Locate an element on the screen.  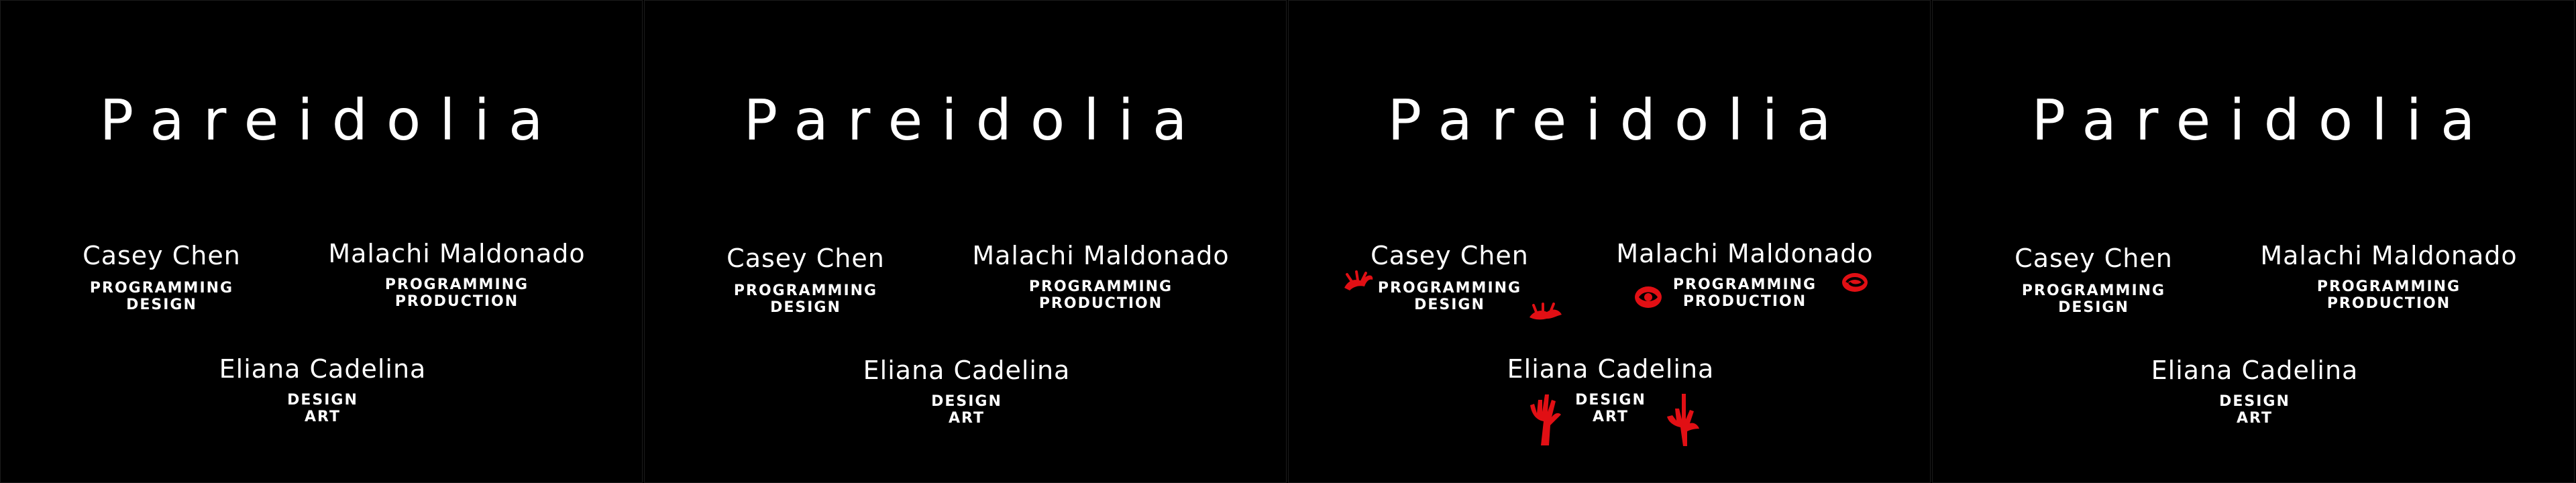
red-swirl-icon is located at coordinates (1855, 282).